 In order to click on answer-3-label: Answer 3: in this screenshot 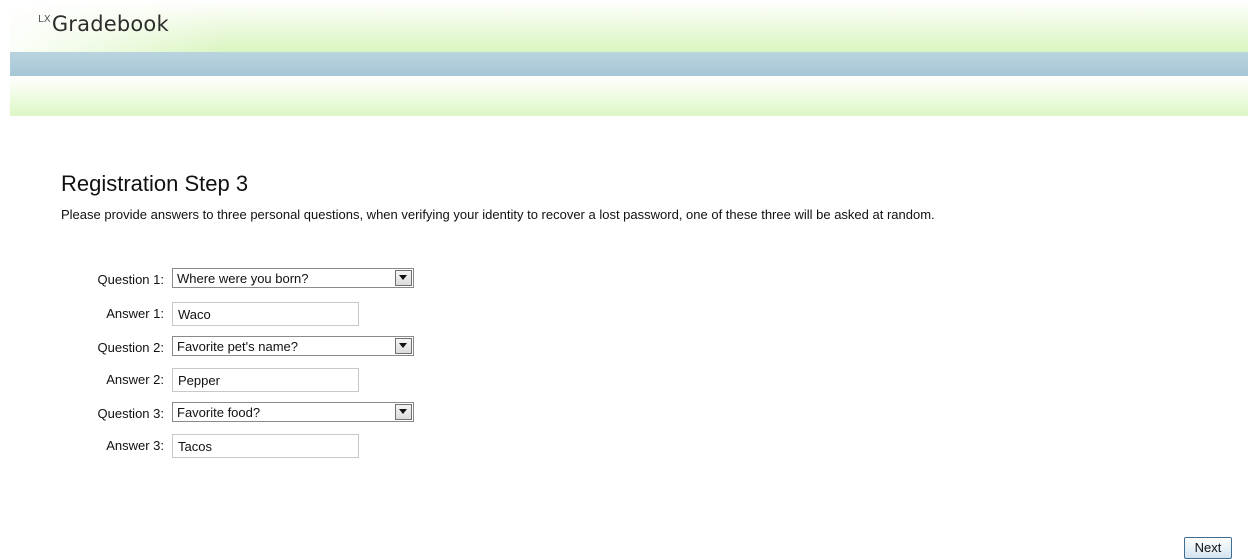, I will do `click(135, 445)`.